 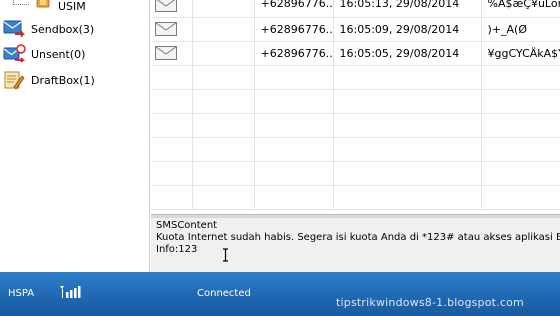 I want to click on content-body-line: Info:123, so click(x=177, y=249).